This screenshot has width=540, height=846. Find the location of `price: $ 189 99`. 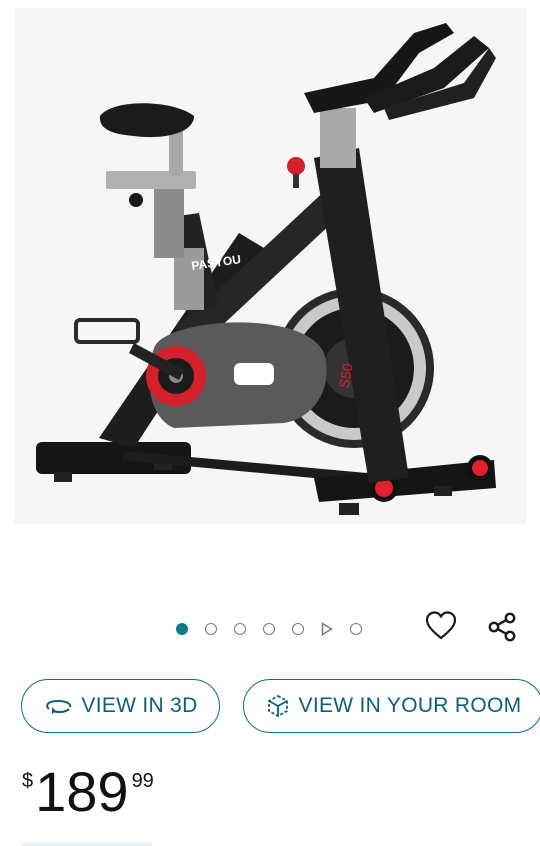

price: $ 189 99 is located at coordinates (88, 792).